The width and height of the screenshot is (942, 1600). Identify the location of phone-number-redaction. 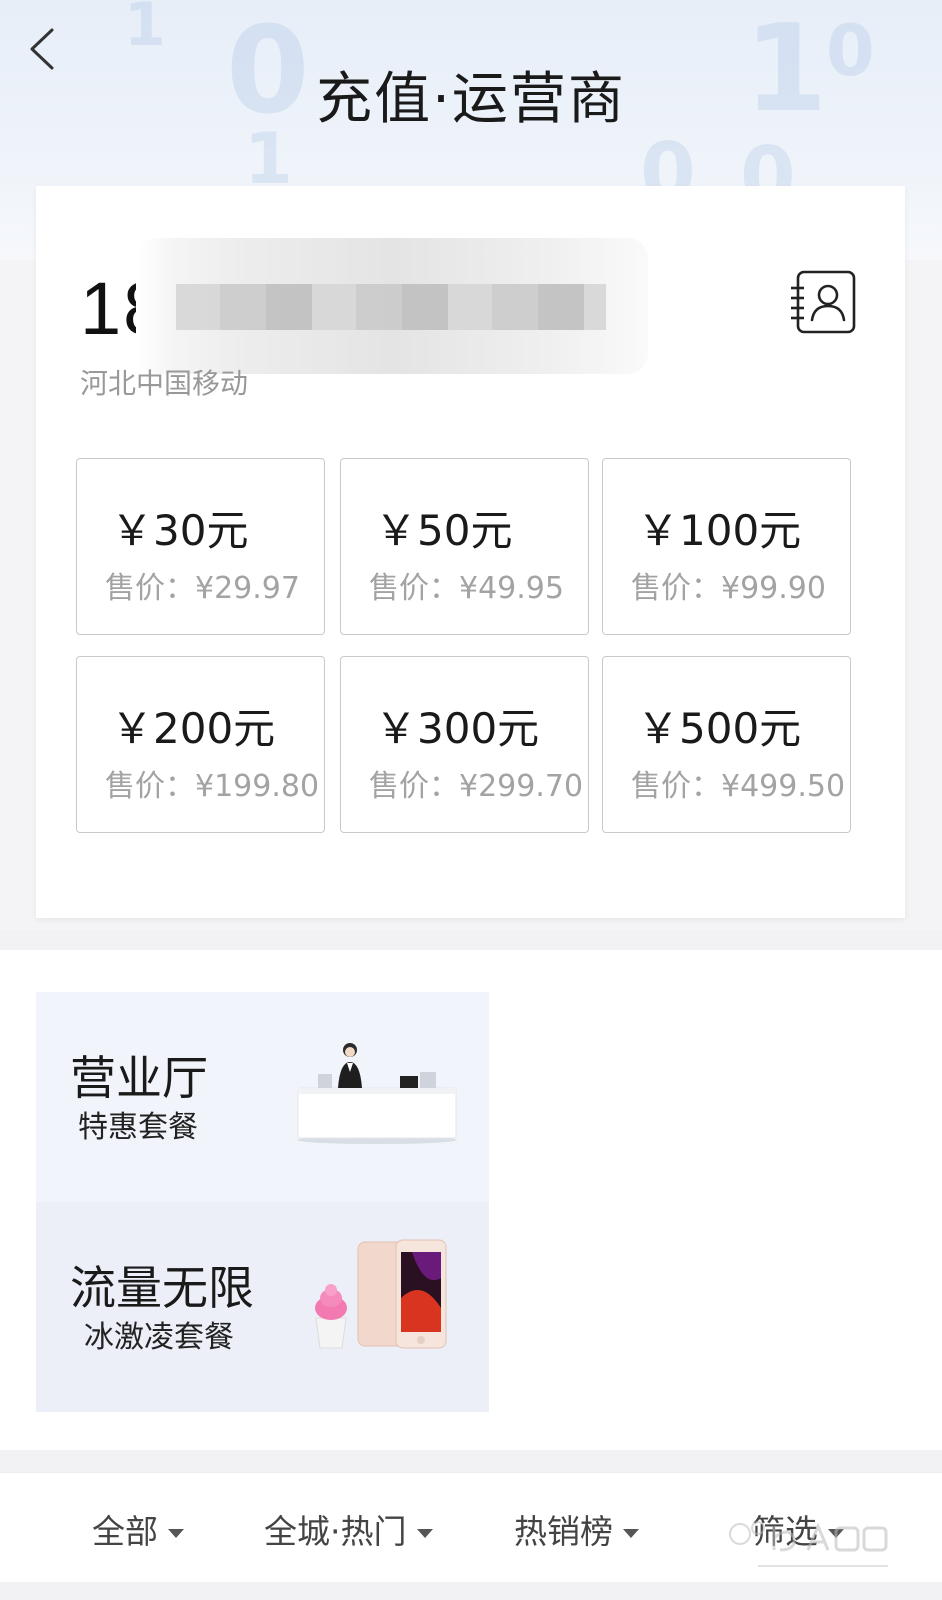
(392, 306).